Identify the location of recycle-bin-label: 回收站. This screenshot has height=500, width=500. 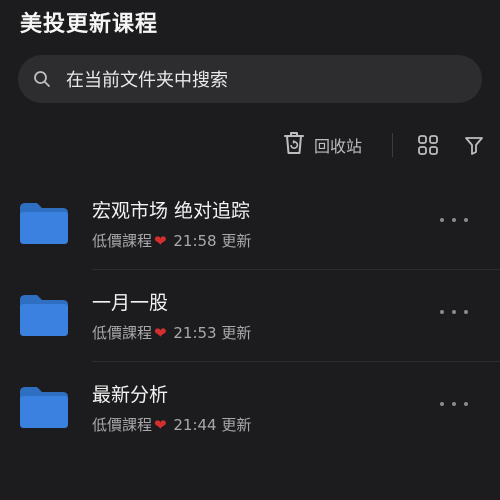
(338, 146).